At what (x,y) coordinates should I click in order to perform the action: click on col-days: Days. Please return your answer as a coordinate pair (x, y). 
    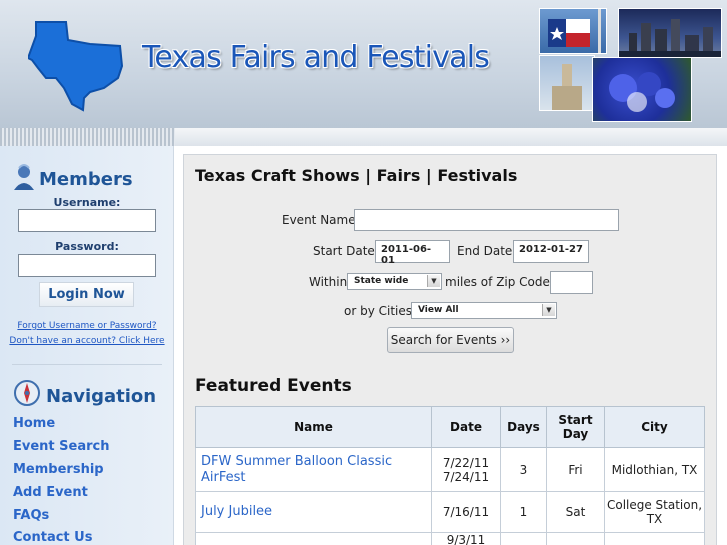
    Looking at the image, I should click on (523, 427).